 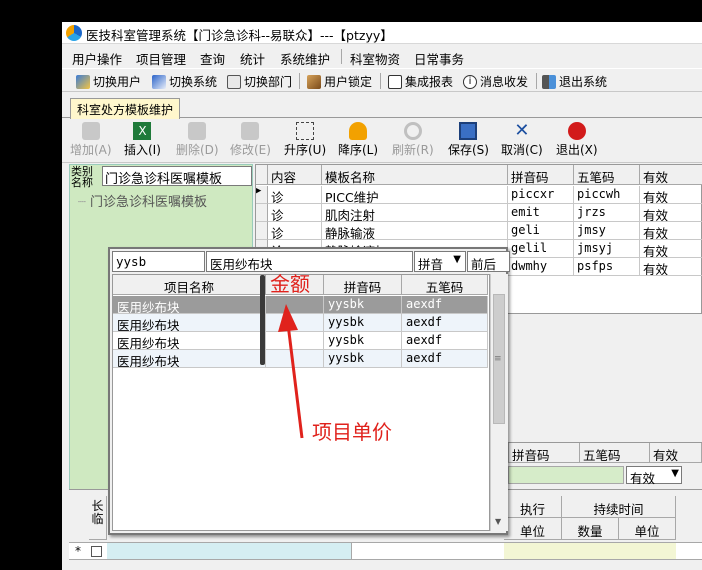 I want to click on menu-separator, so click(x=341, y=56).